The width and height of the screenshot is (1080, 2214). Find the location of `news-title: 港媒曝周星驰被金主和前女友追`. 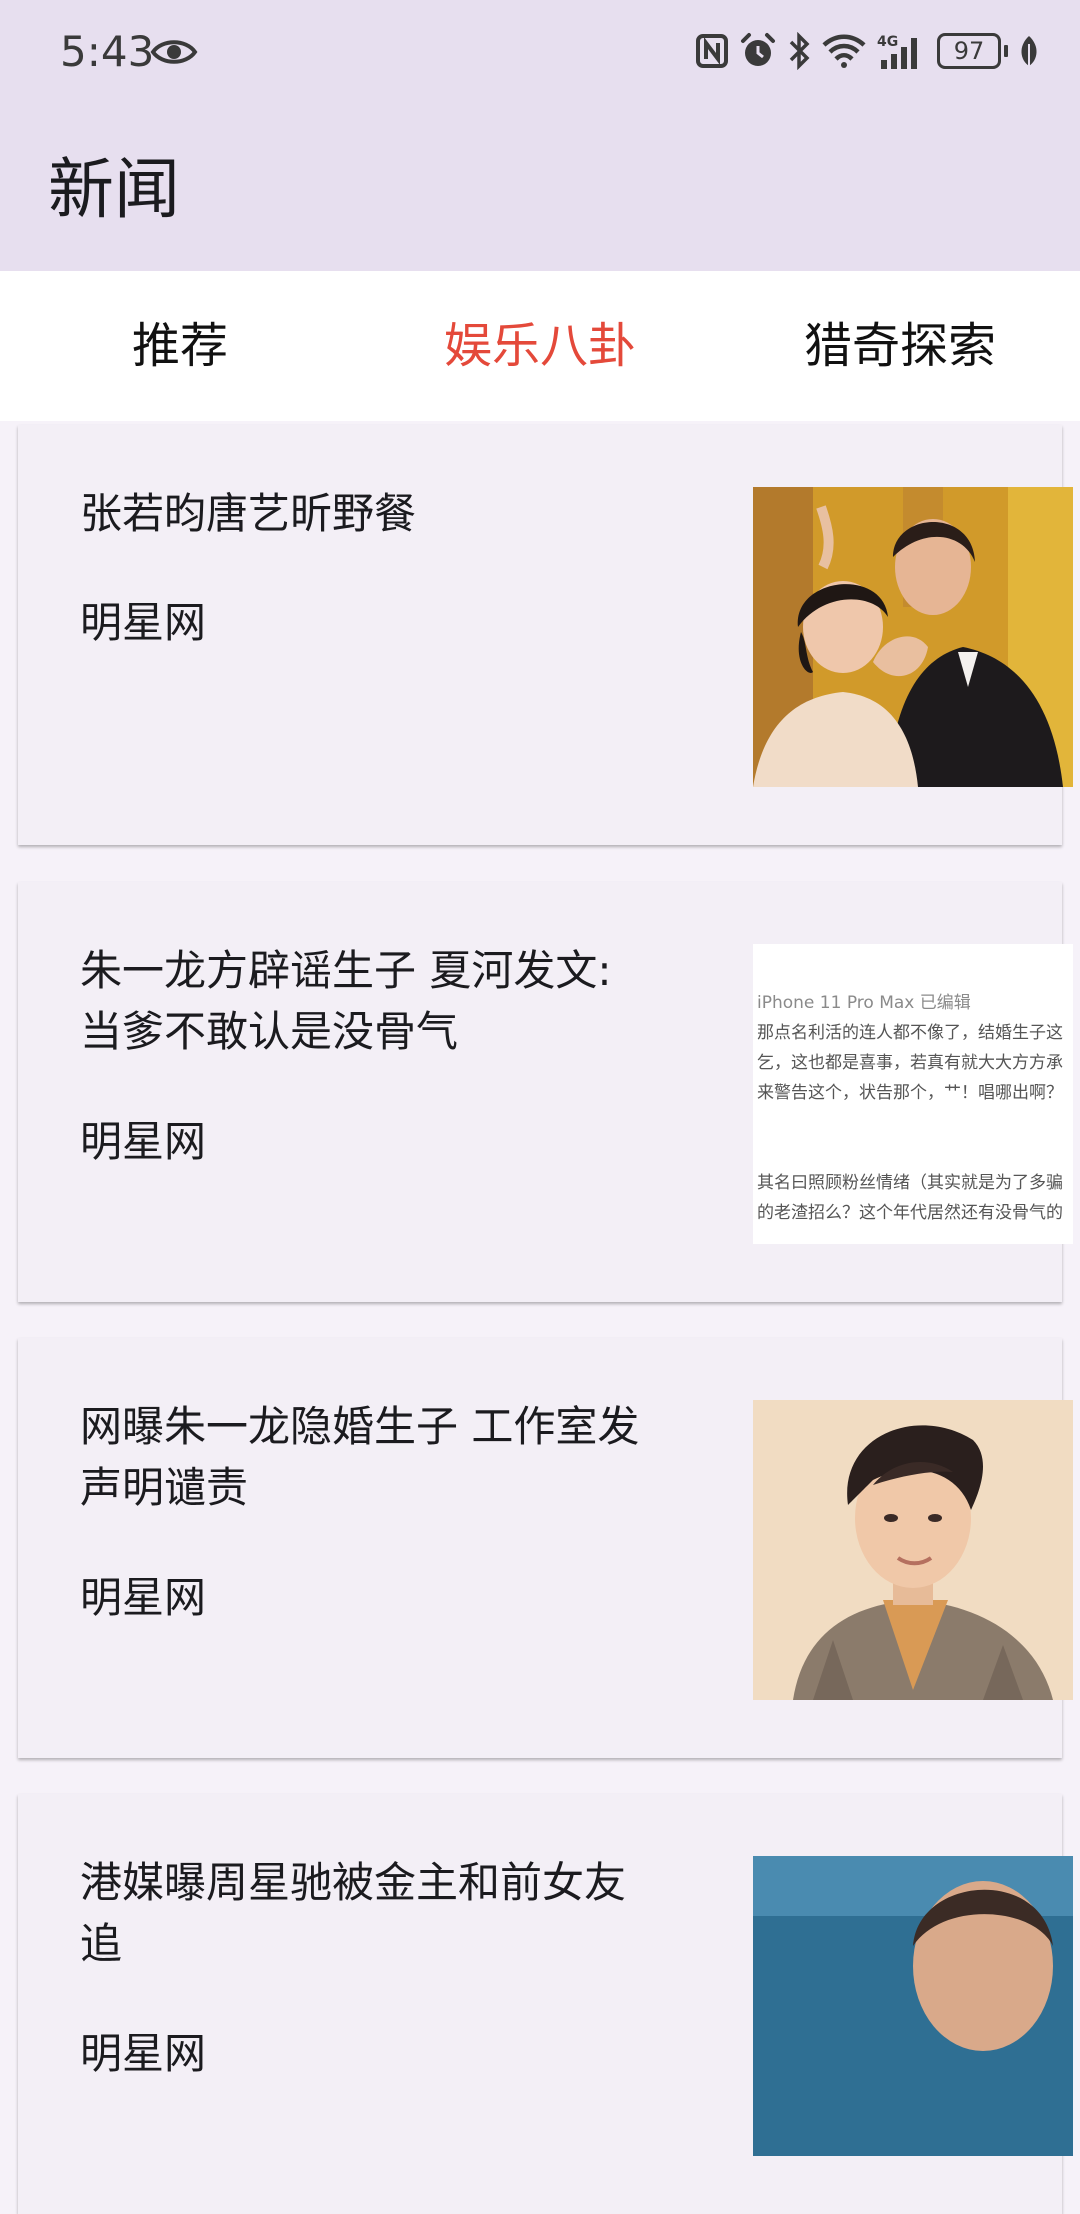

news-title: 港媒曝周星驰被金主和前女友追 is located at coordinates (353, 1913).